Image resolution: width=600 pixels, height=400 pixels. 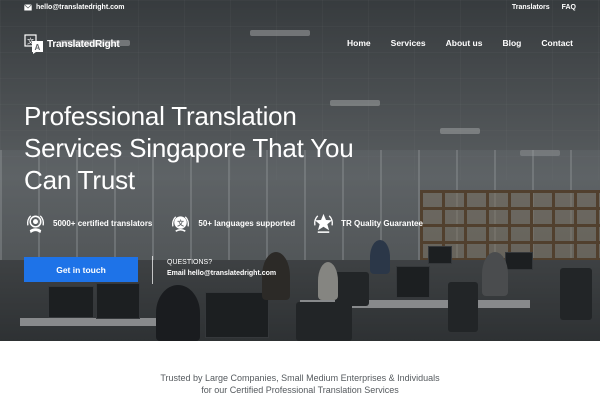 I want to click on feature-languages-supported: 文 50+ languages supported, so click(x=232, y=223).